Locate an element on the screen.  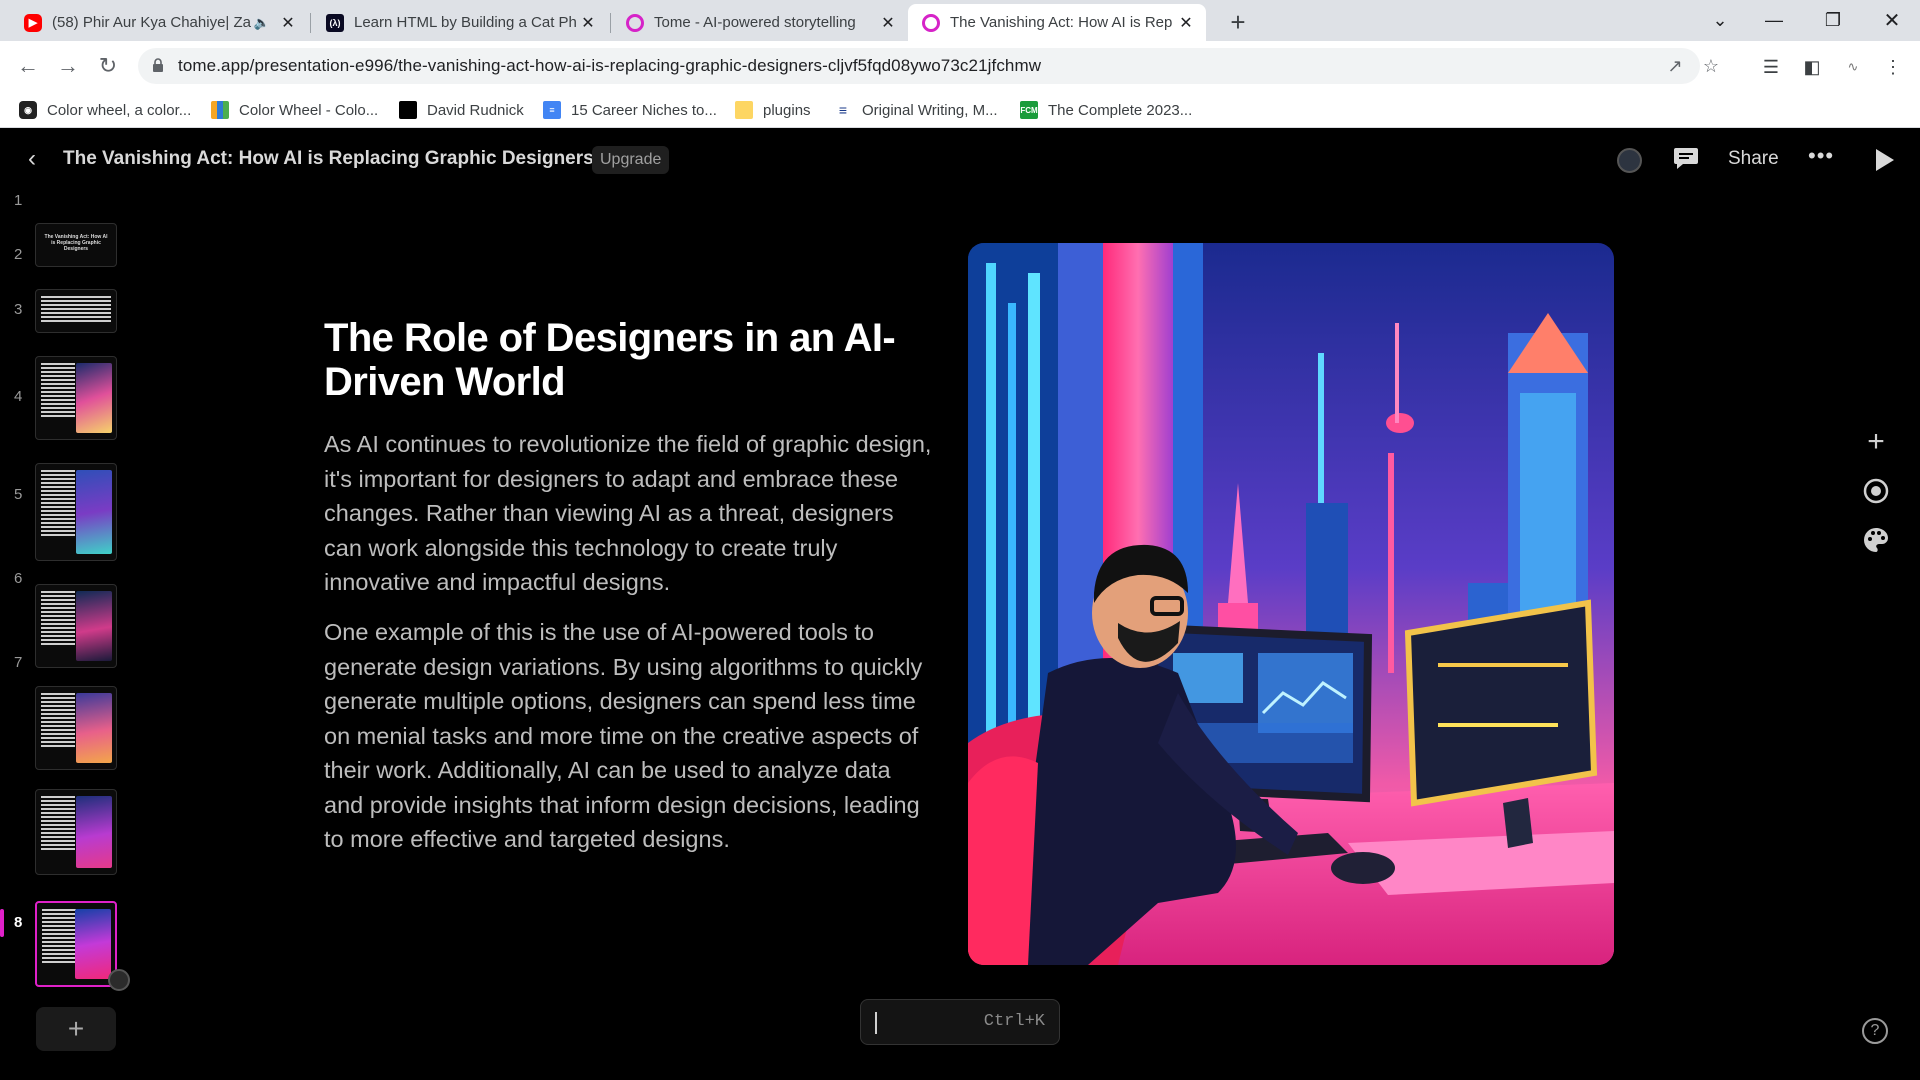
tab-title: (58) Phir Aur Kya Chahiye| Za is located at coordinates (151, 22).